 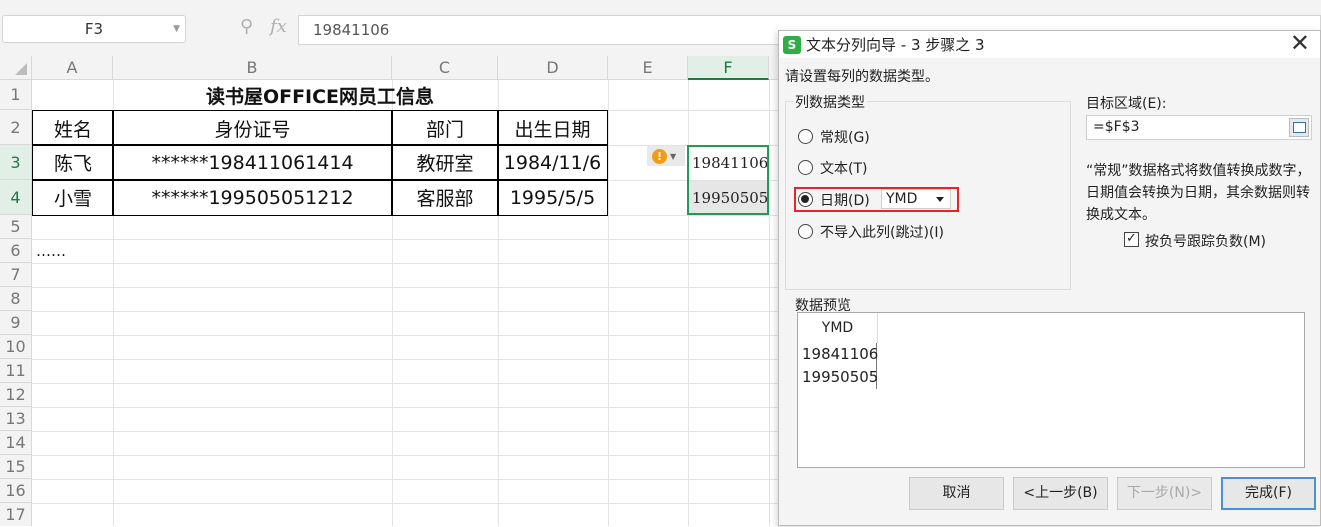 What do you see at coordinates (278, 26) in the screenshot?
I see `fx-icon: fx` at bounding box center [278, 26].